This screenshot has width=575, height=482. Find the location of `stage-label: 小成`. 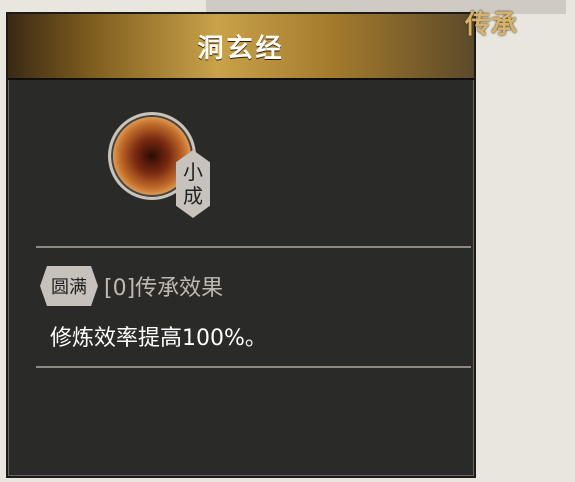

stage-label: 小成 is located at coordinates (193, 184).